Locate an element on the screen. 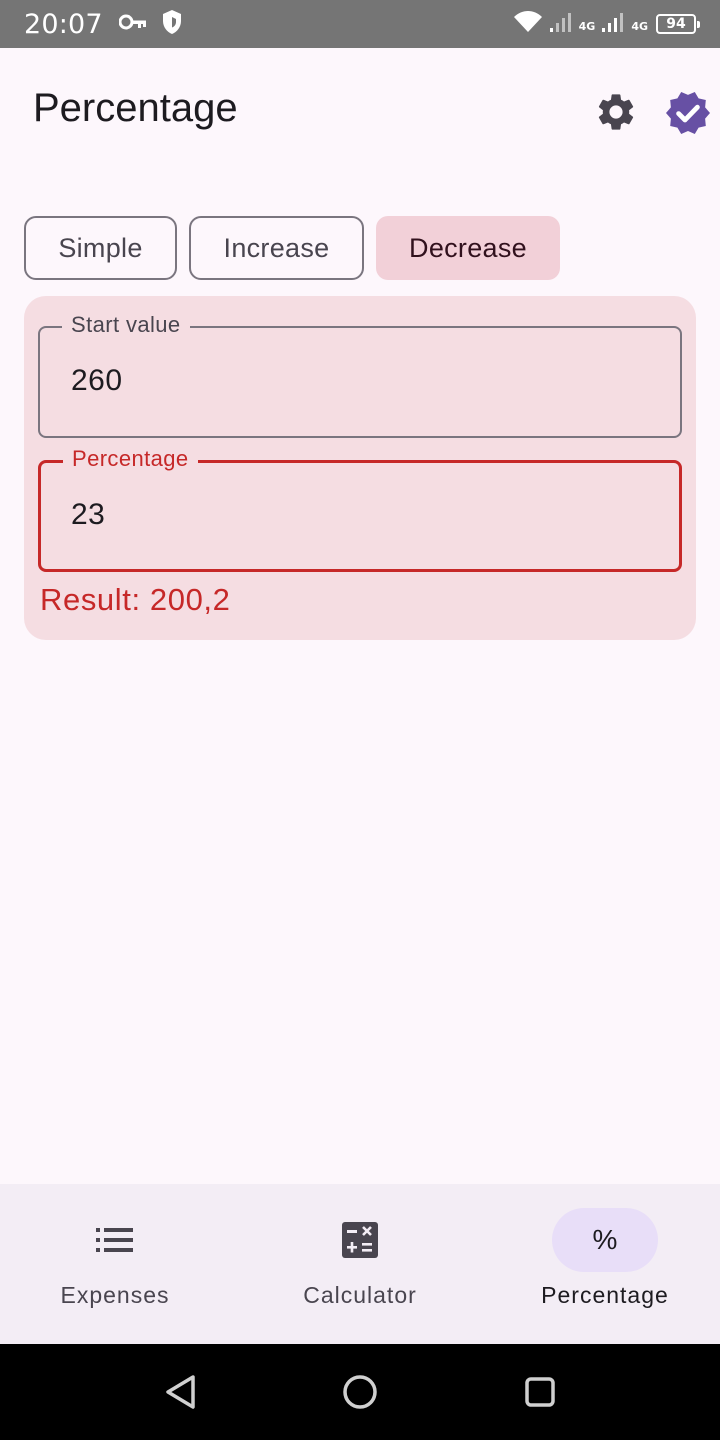 The width and height of the screenshot is (720, 1440). wifi-icon is located at coordinates (528, 24).